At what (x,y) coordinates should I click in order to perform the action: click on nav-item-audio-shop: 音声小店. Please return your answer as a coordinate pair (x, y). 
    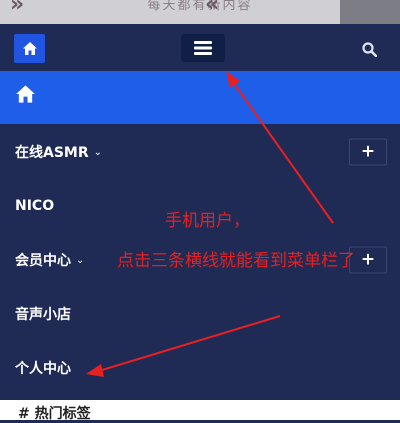
    Looking at the image, I should click on (200, 314).